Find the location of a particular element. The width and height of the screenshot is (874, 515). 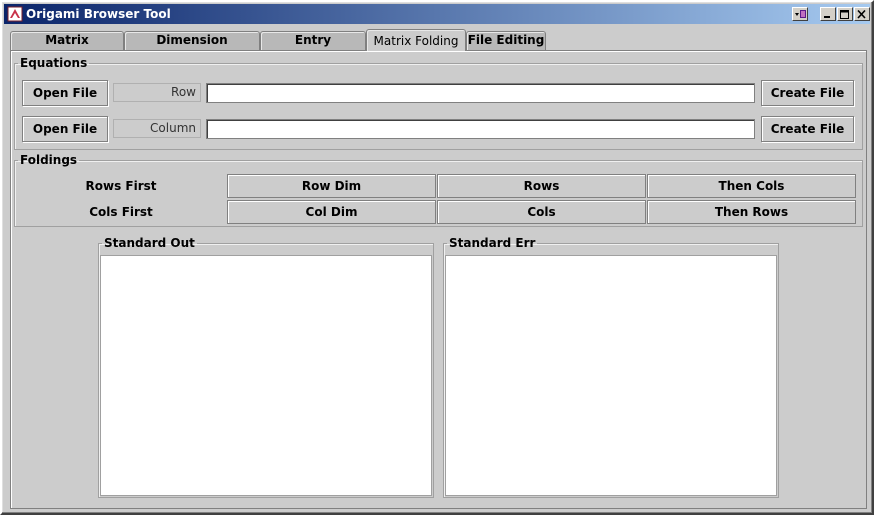

then-rows-button: Then Rows is located at coordinates (751, 212).